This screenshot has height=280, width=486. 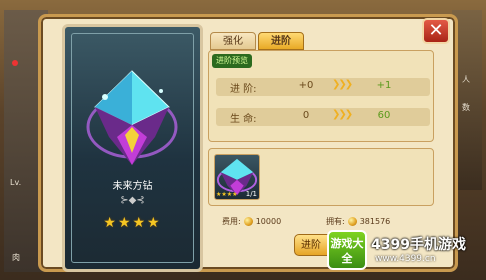 I want to click on owned-display: 拥有: 381576, so click(x=358, y=221).